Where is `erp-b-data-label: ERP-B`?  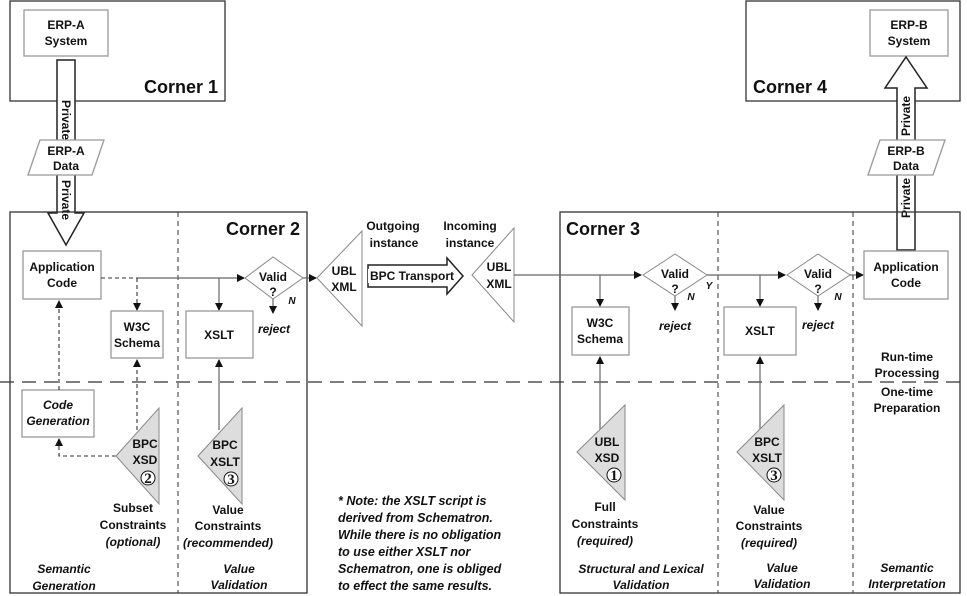
erp-b-data-label: ERP-B is located at coordinates (906, 151).